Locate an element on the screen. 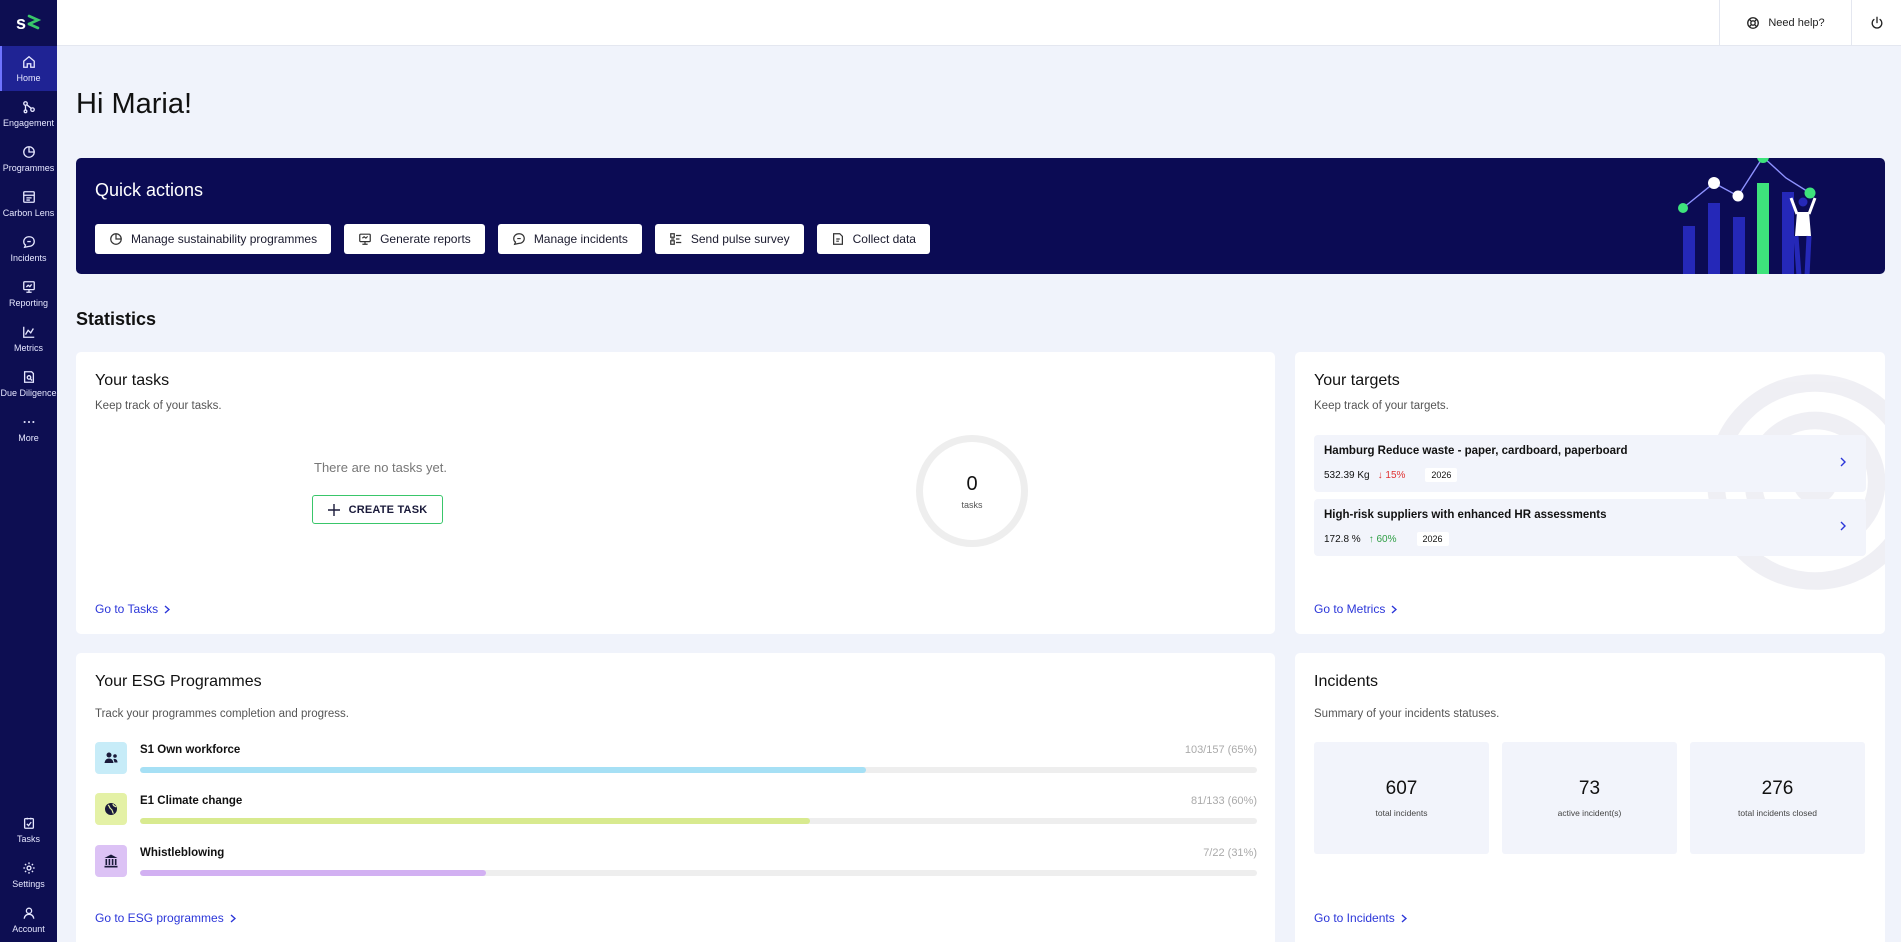  programme-name: Whistleblowing is located at coordinates (182, 853).